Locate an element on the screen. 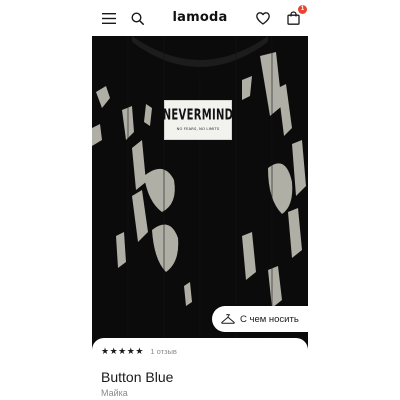 The image size is (400, 400). top-navigation-bar: lamoda 1 is located at coordinates (200, 18).